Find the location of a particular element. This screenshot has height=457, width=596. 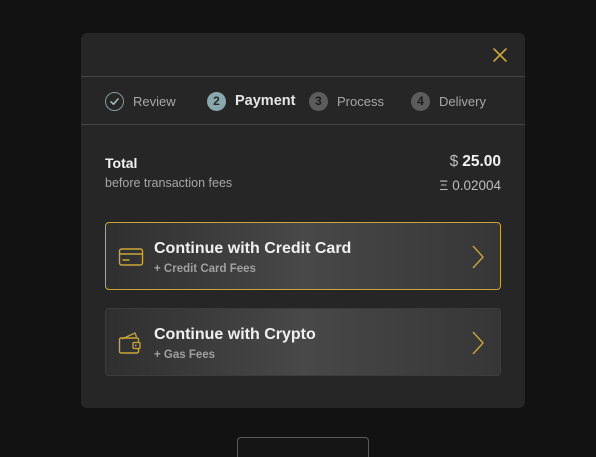

step-delivery: 4 Delivery is located at coordinates (448, 101).